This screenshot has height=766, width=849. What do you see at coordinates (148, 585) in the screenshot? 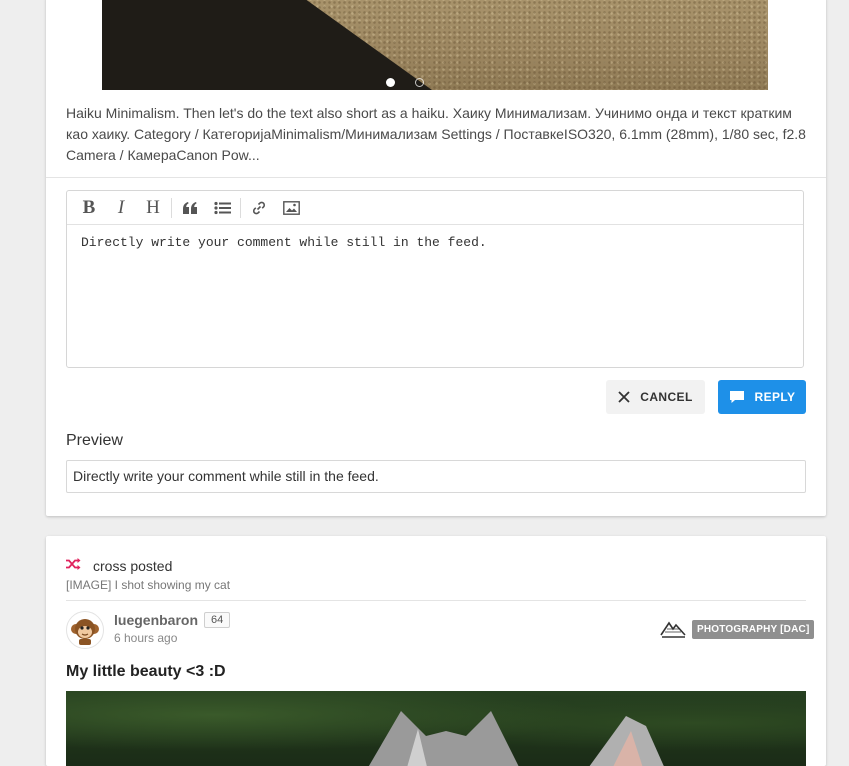
I see `crosspost-source: [IMAGE] I shot showing my cat` at bounding box center [148, 585].